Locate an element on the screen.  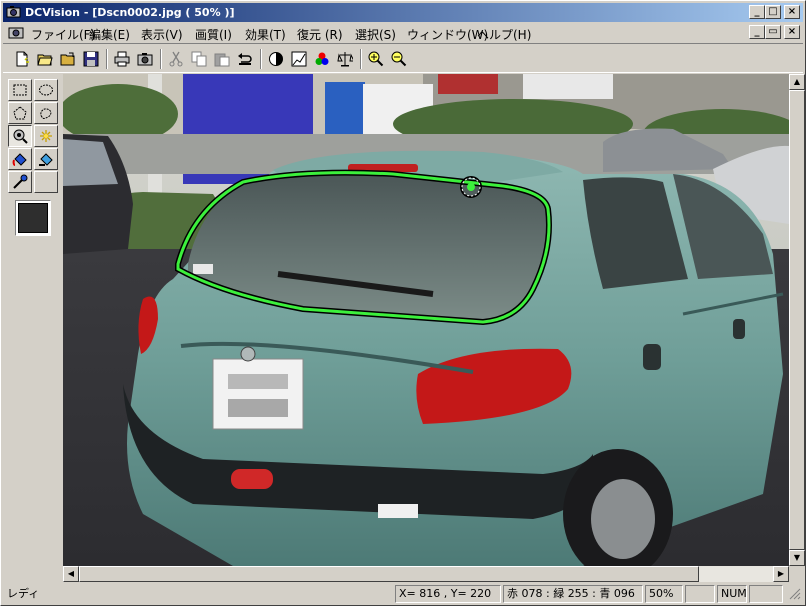
color-balance-icon is located at coordinates (322, 58).